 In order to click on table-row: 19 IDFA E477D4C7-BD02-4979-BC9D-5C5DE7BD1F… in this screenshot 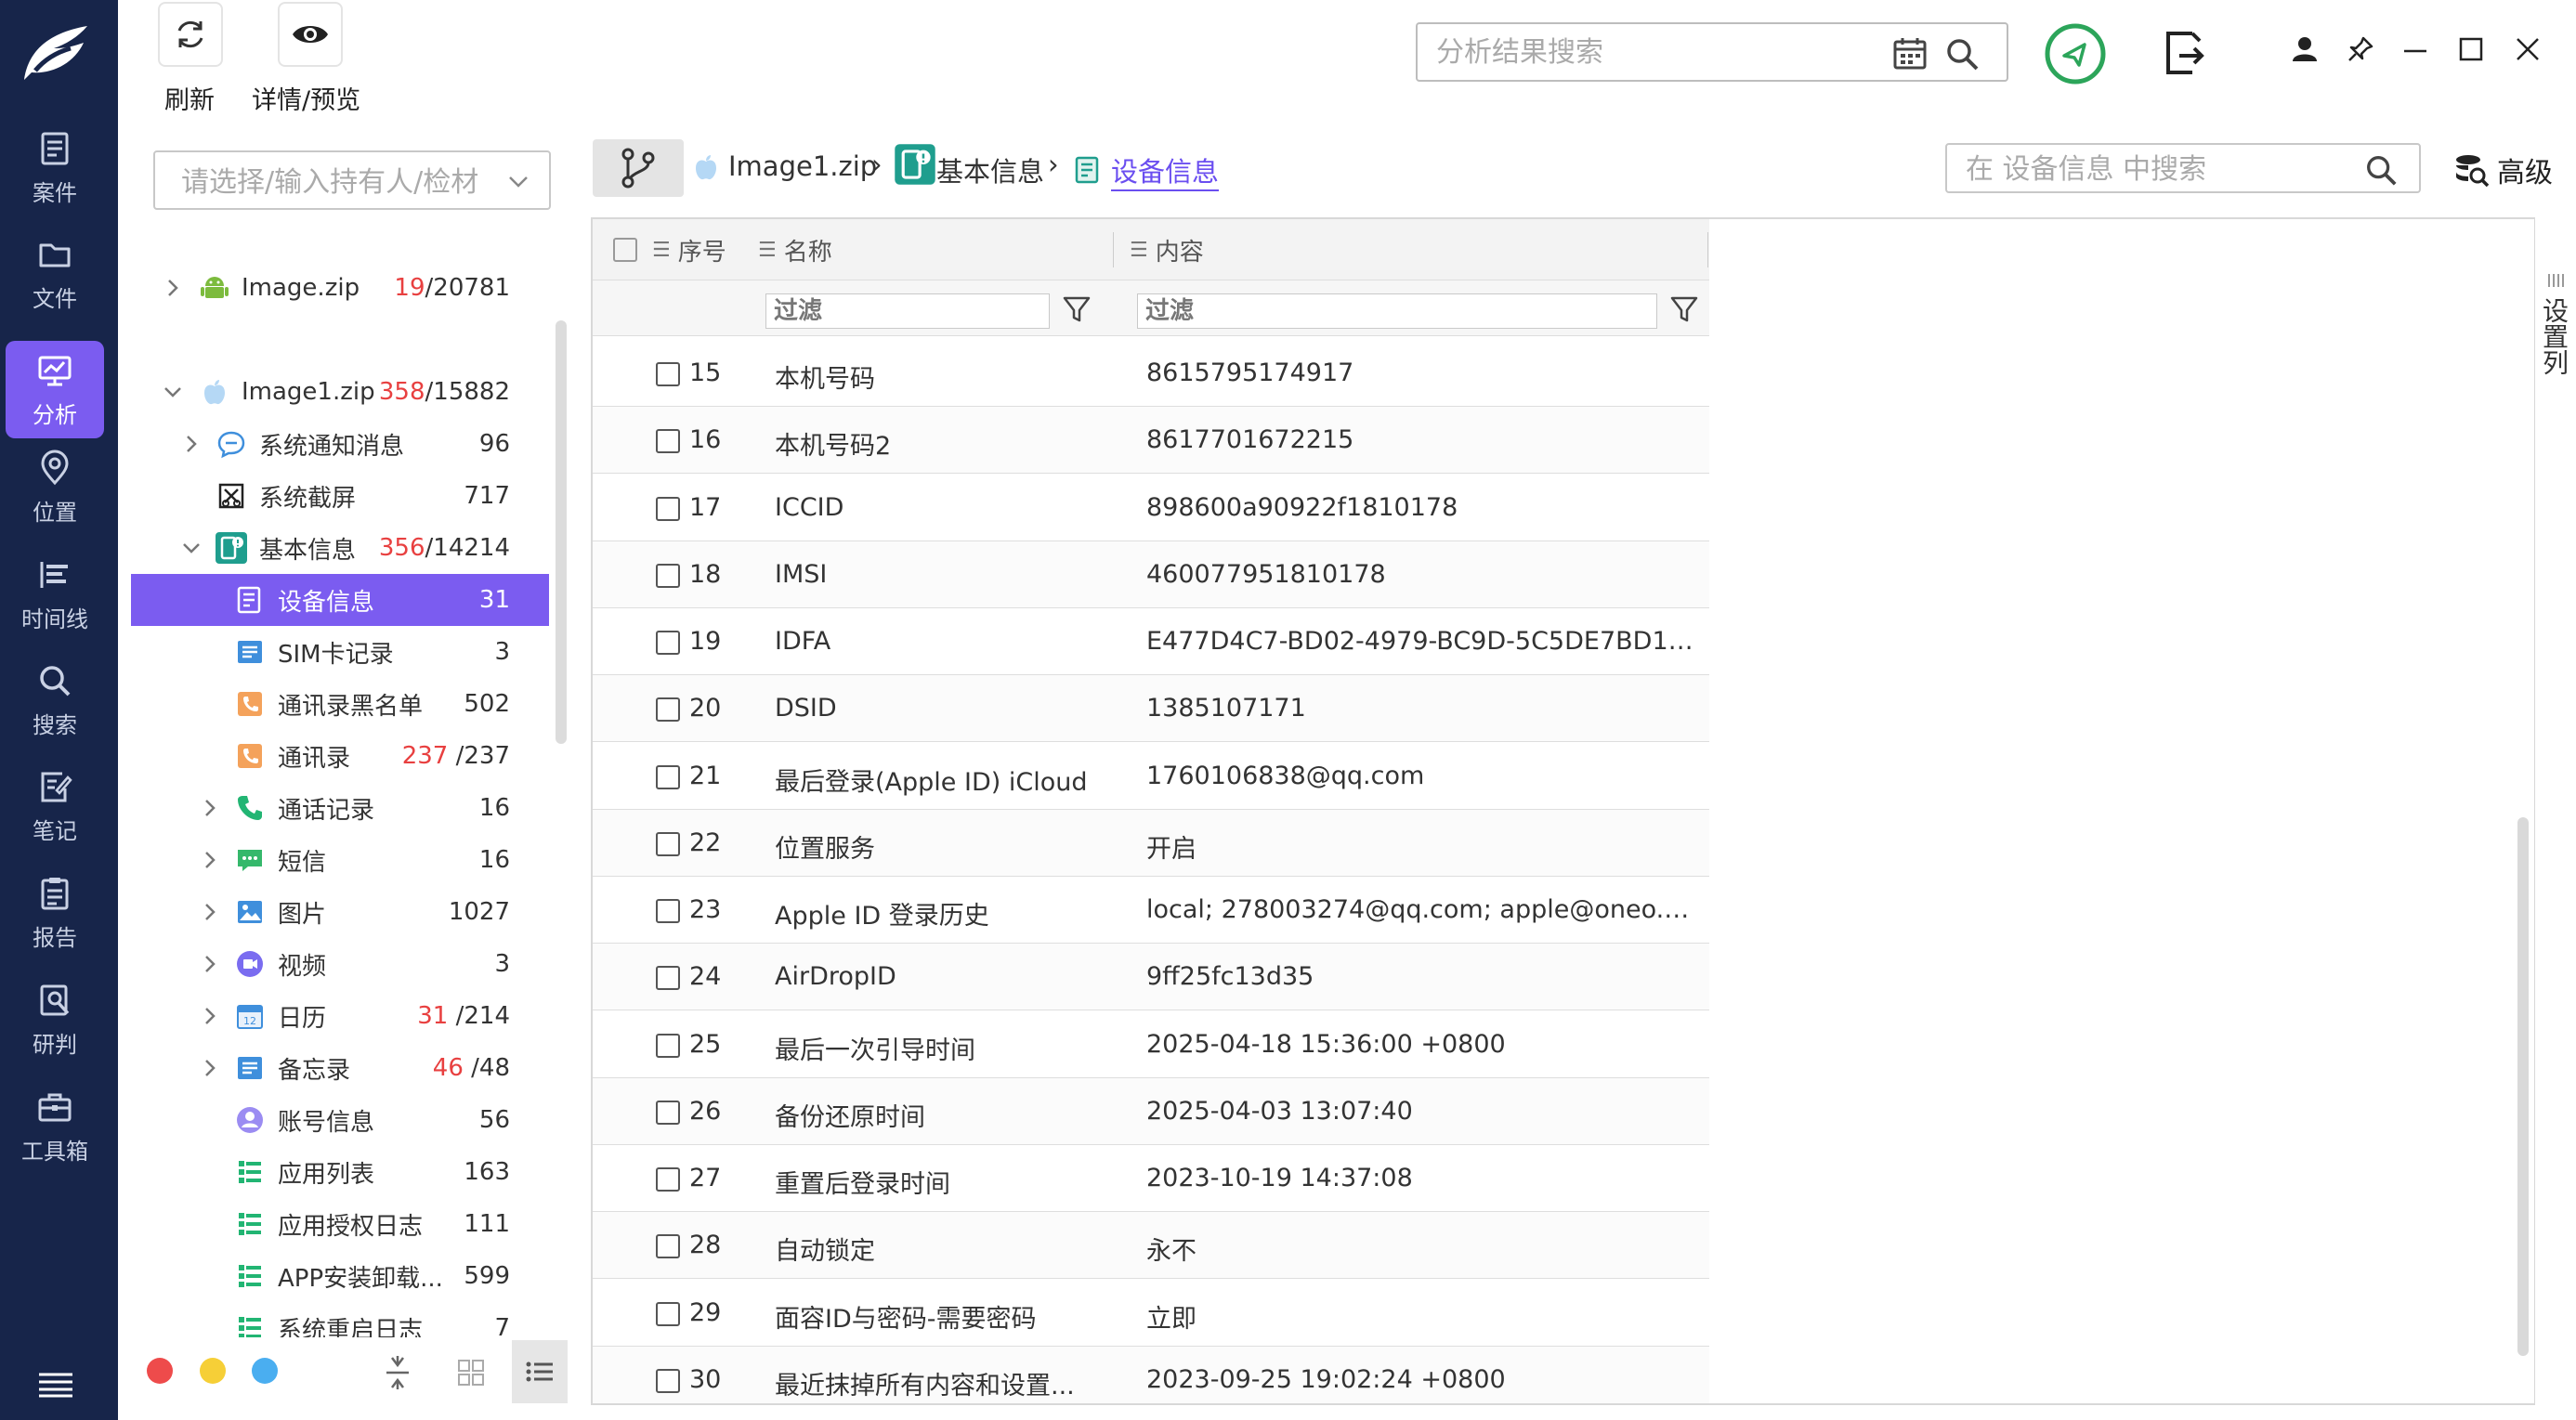, I will do `click(1151, 641)`.